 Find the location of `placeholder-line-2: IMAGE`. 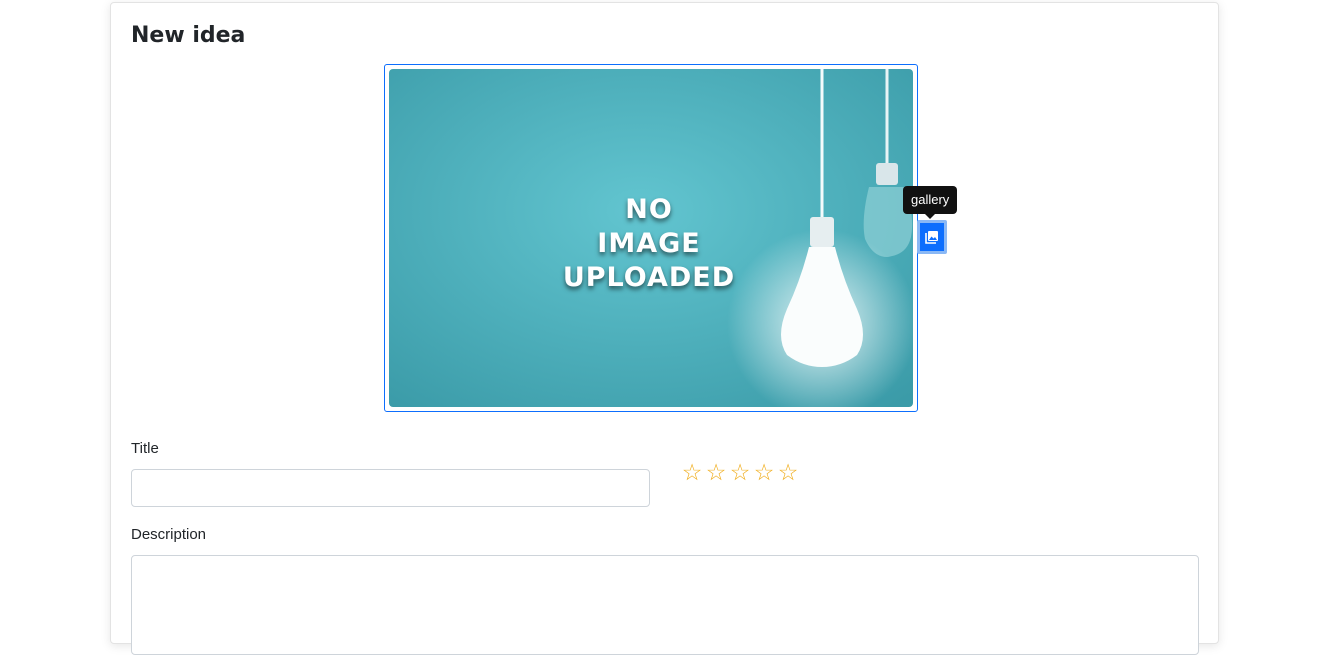

placeholder-line-2: IMAGE is located at coordinates (649, 243).